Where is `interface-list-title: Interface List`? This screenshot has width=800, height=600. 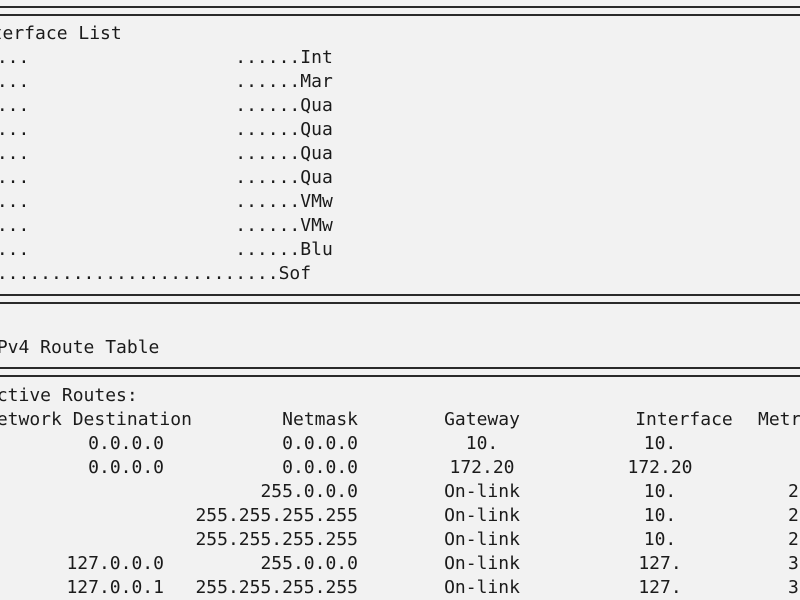 interface-list-title: Interface List is located at coordinates (61, 33).